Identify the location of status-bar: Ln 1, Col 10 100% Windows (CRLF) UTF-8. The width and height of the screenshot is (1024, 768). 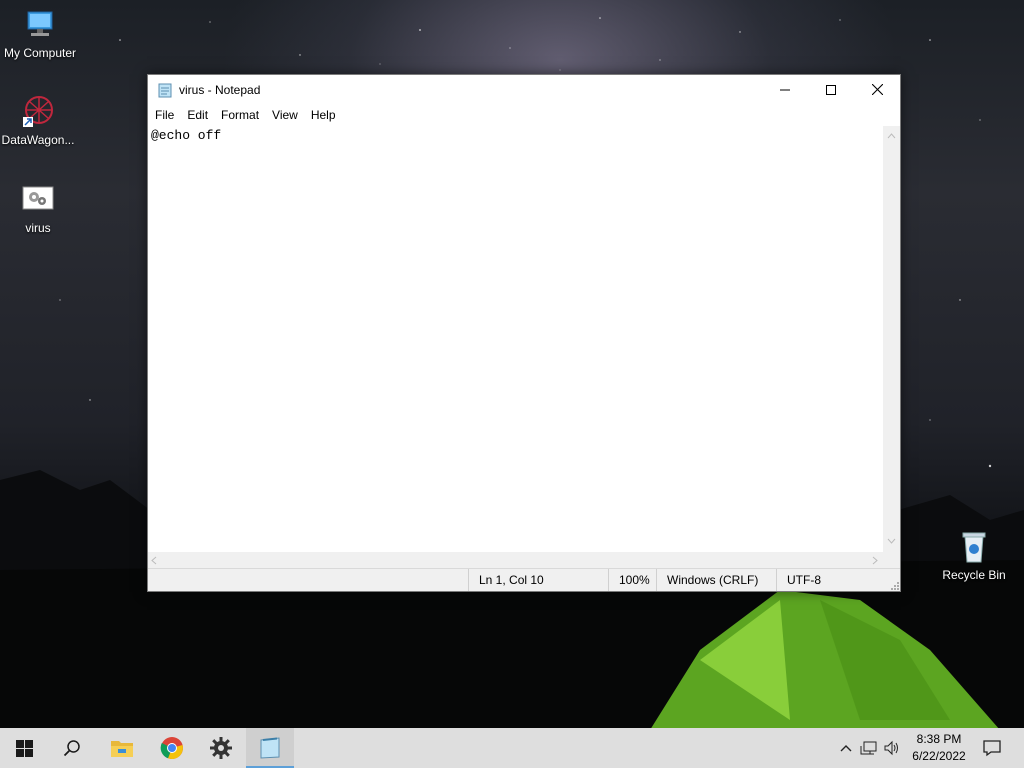
(524, 579).